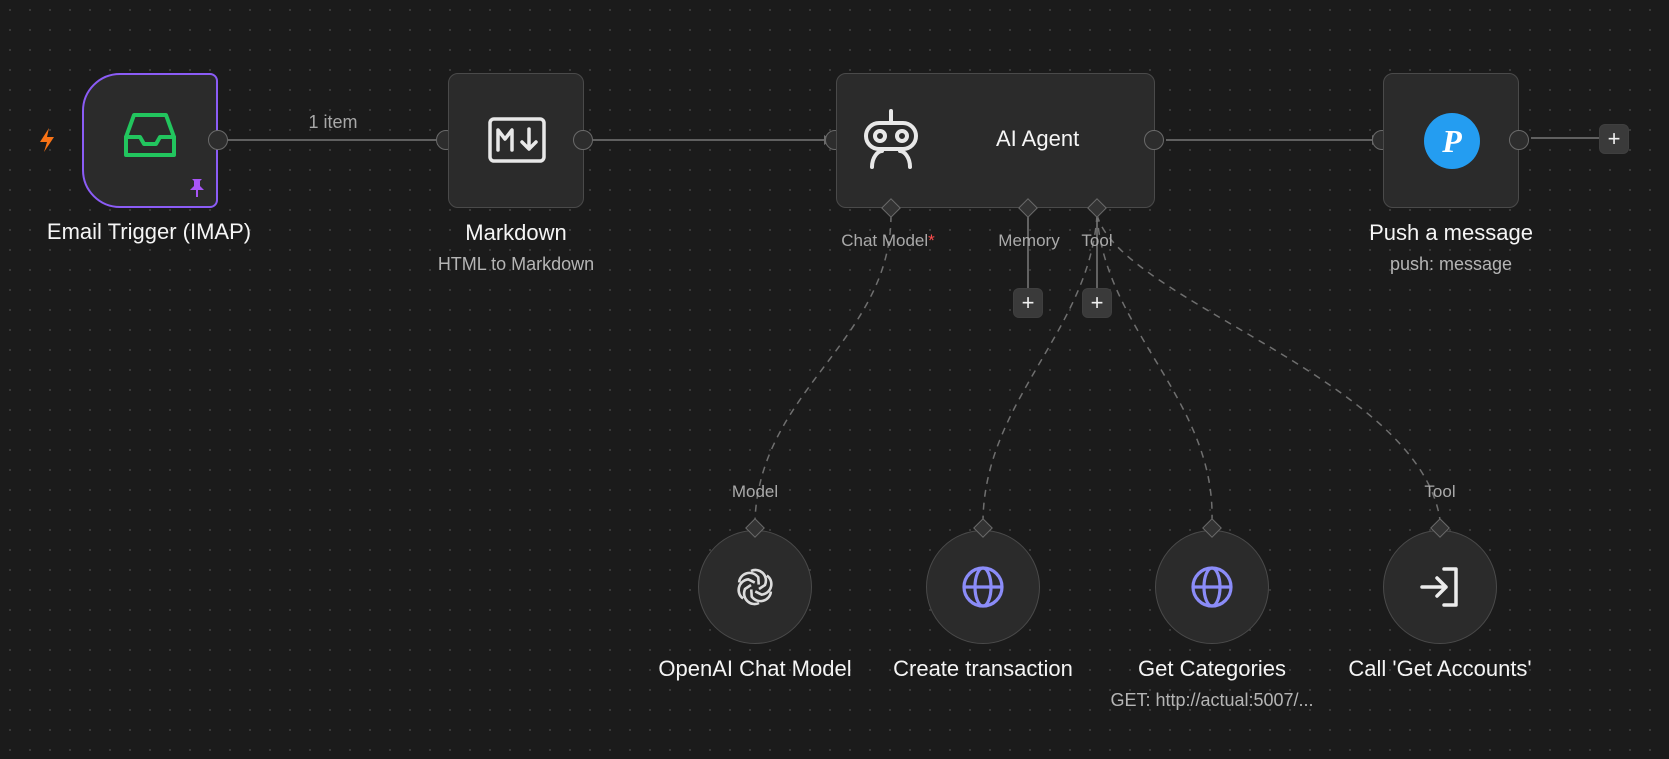 The height and width of the screenshot is (759, 1669). Describe the element at coordinates (1268, 367) in the screenshot. I see `wire-tool-accounts` at that location.